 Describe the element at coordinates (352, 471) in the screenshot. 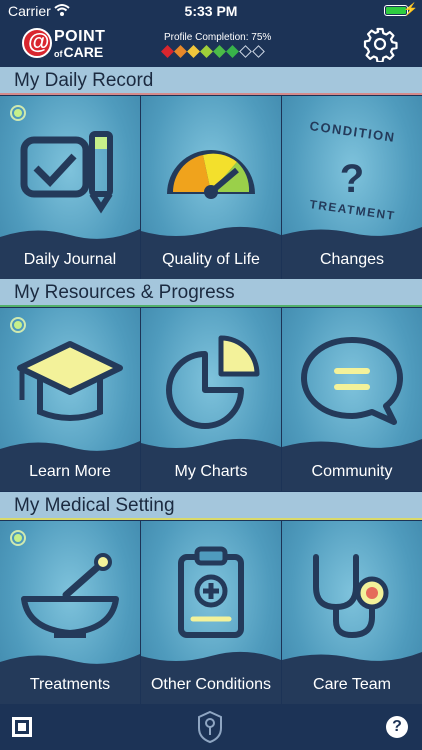

I see `tile-label: Community` at that location.